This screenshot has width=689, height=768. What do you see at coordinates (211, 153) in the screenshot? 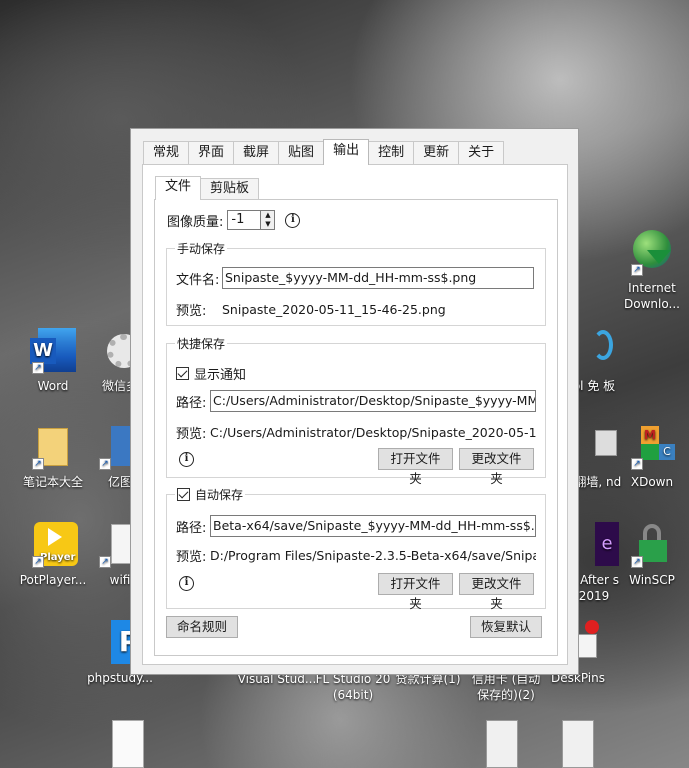
I see `tab-interface: 界面` at bounding box center [211, 153].